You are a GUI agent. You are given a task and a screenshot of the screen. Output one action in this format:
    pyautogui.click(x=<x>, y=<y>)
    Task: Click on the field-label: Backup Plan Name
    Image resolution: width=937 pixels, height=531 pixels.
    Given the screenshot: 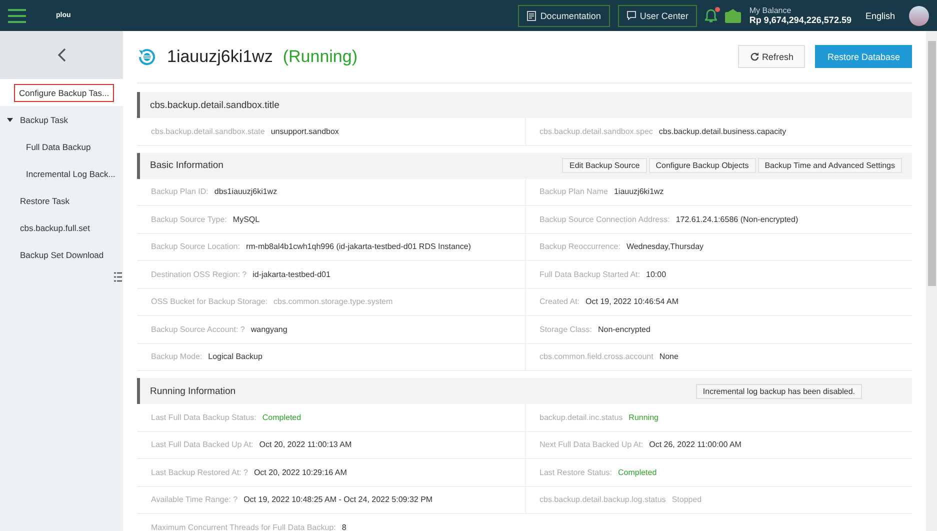 What is the action you would take?
    pyautogui.click(x=574, y=191)
    